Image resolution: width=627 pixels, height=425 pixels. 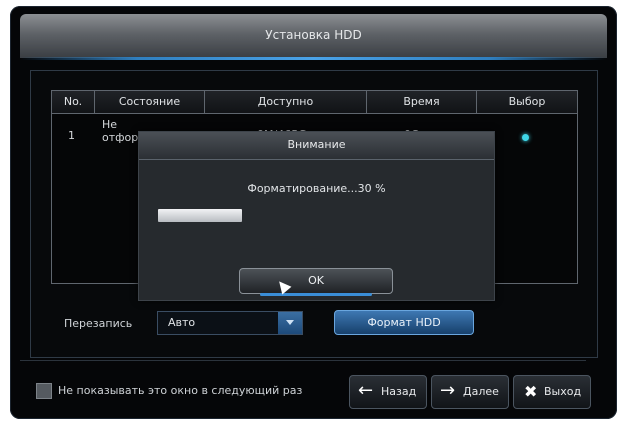 What do you see at coordinates (298, 215) in the screenshot?
I see `format-progress-bar` at bounding box center [298, 215].